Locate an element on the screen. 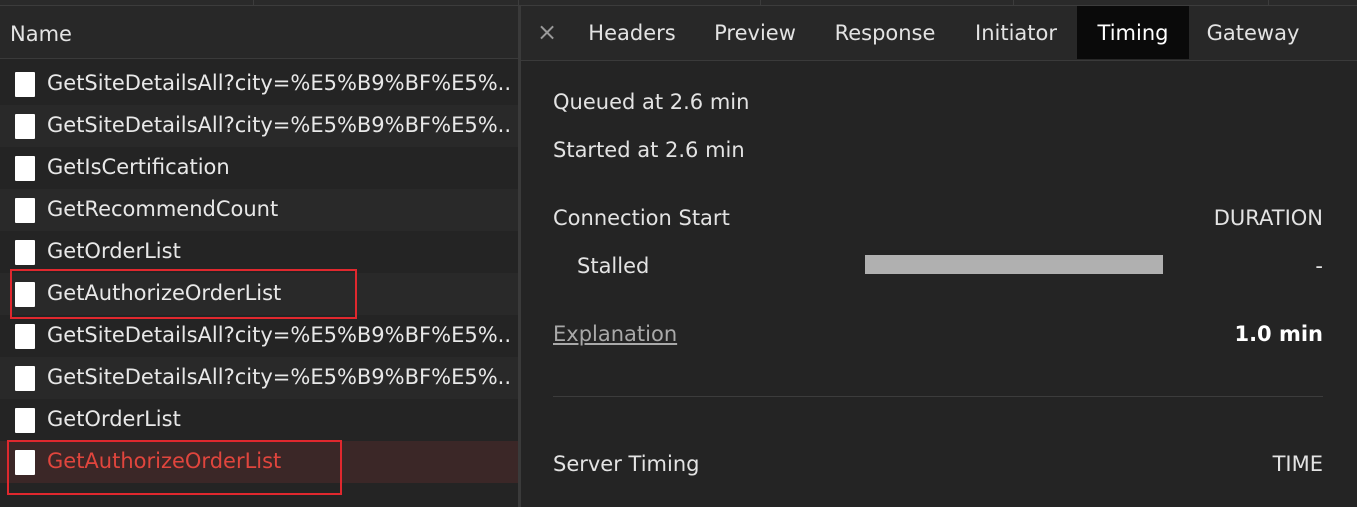  total-duration: 1.0 min is located at coordinates (1278, 334).